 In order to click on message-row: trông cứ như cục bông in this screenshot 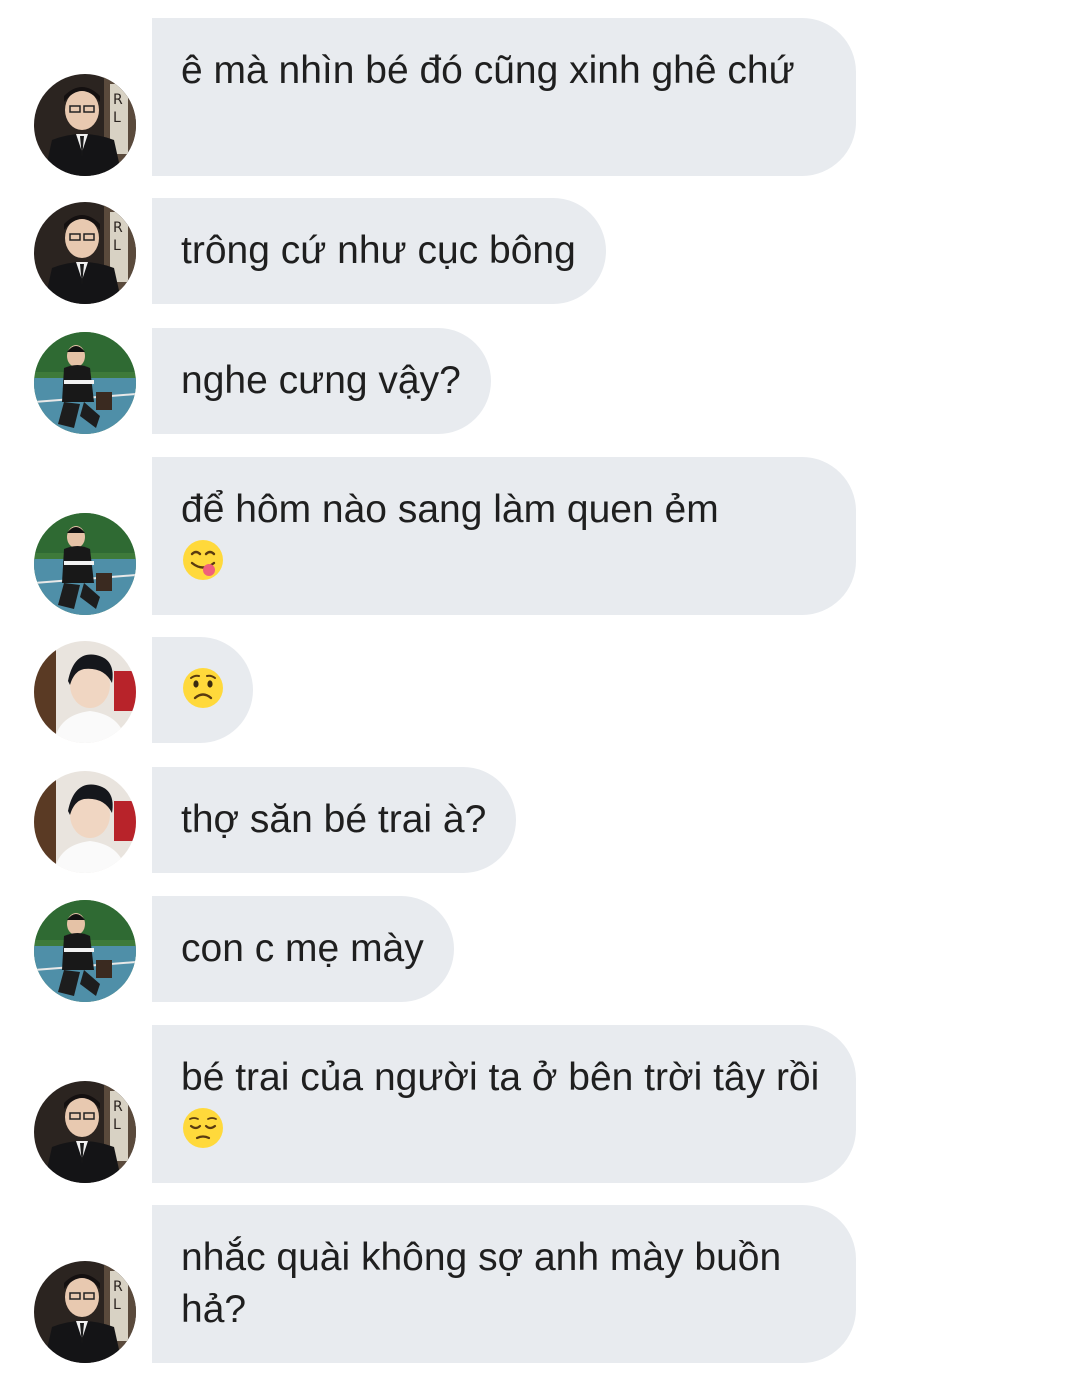, I will do `click(540, 251)`.